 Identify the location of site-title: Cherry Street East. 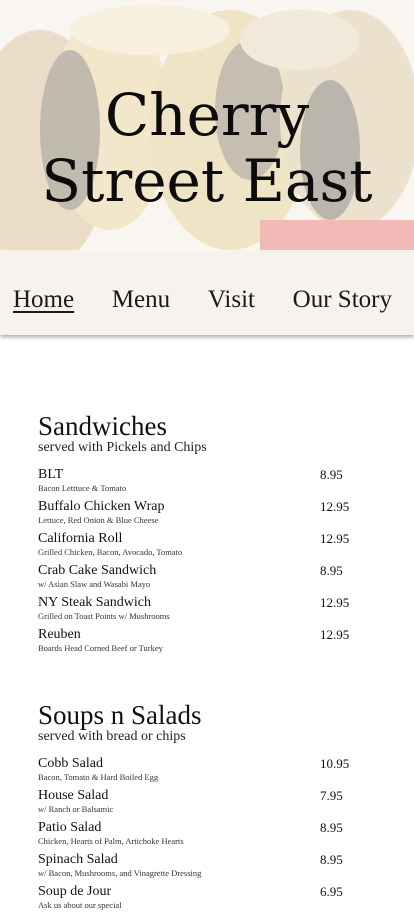
(207, 148).